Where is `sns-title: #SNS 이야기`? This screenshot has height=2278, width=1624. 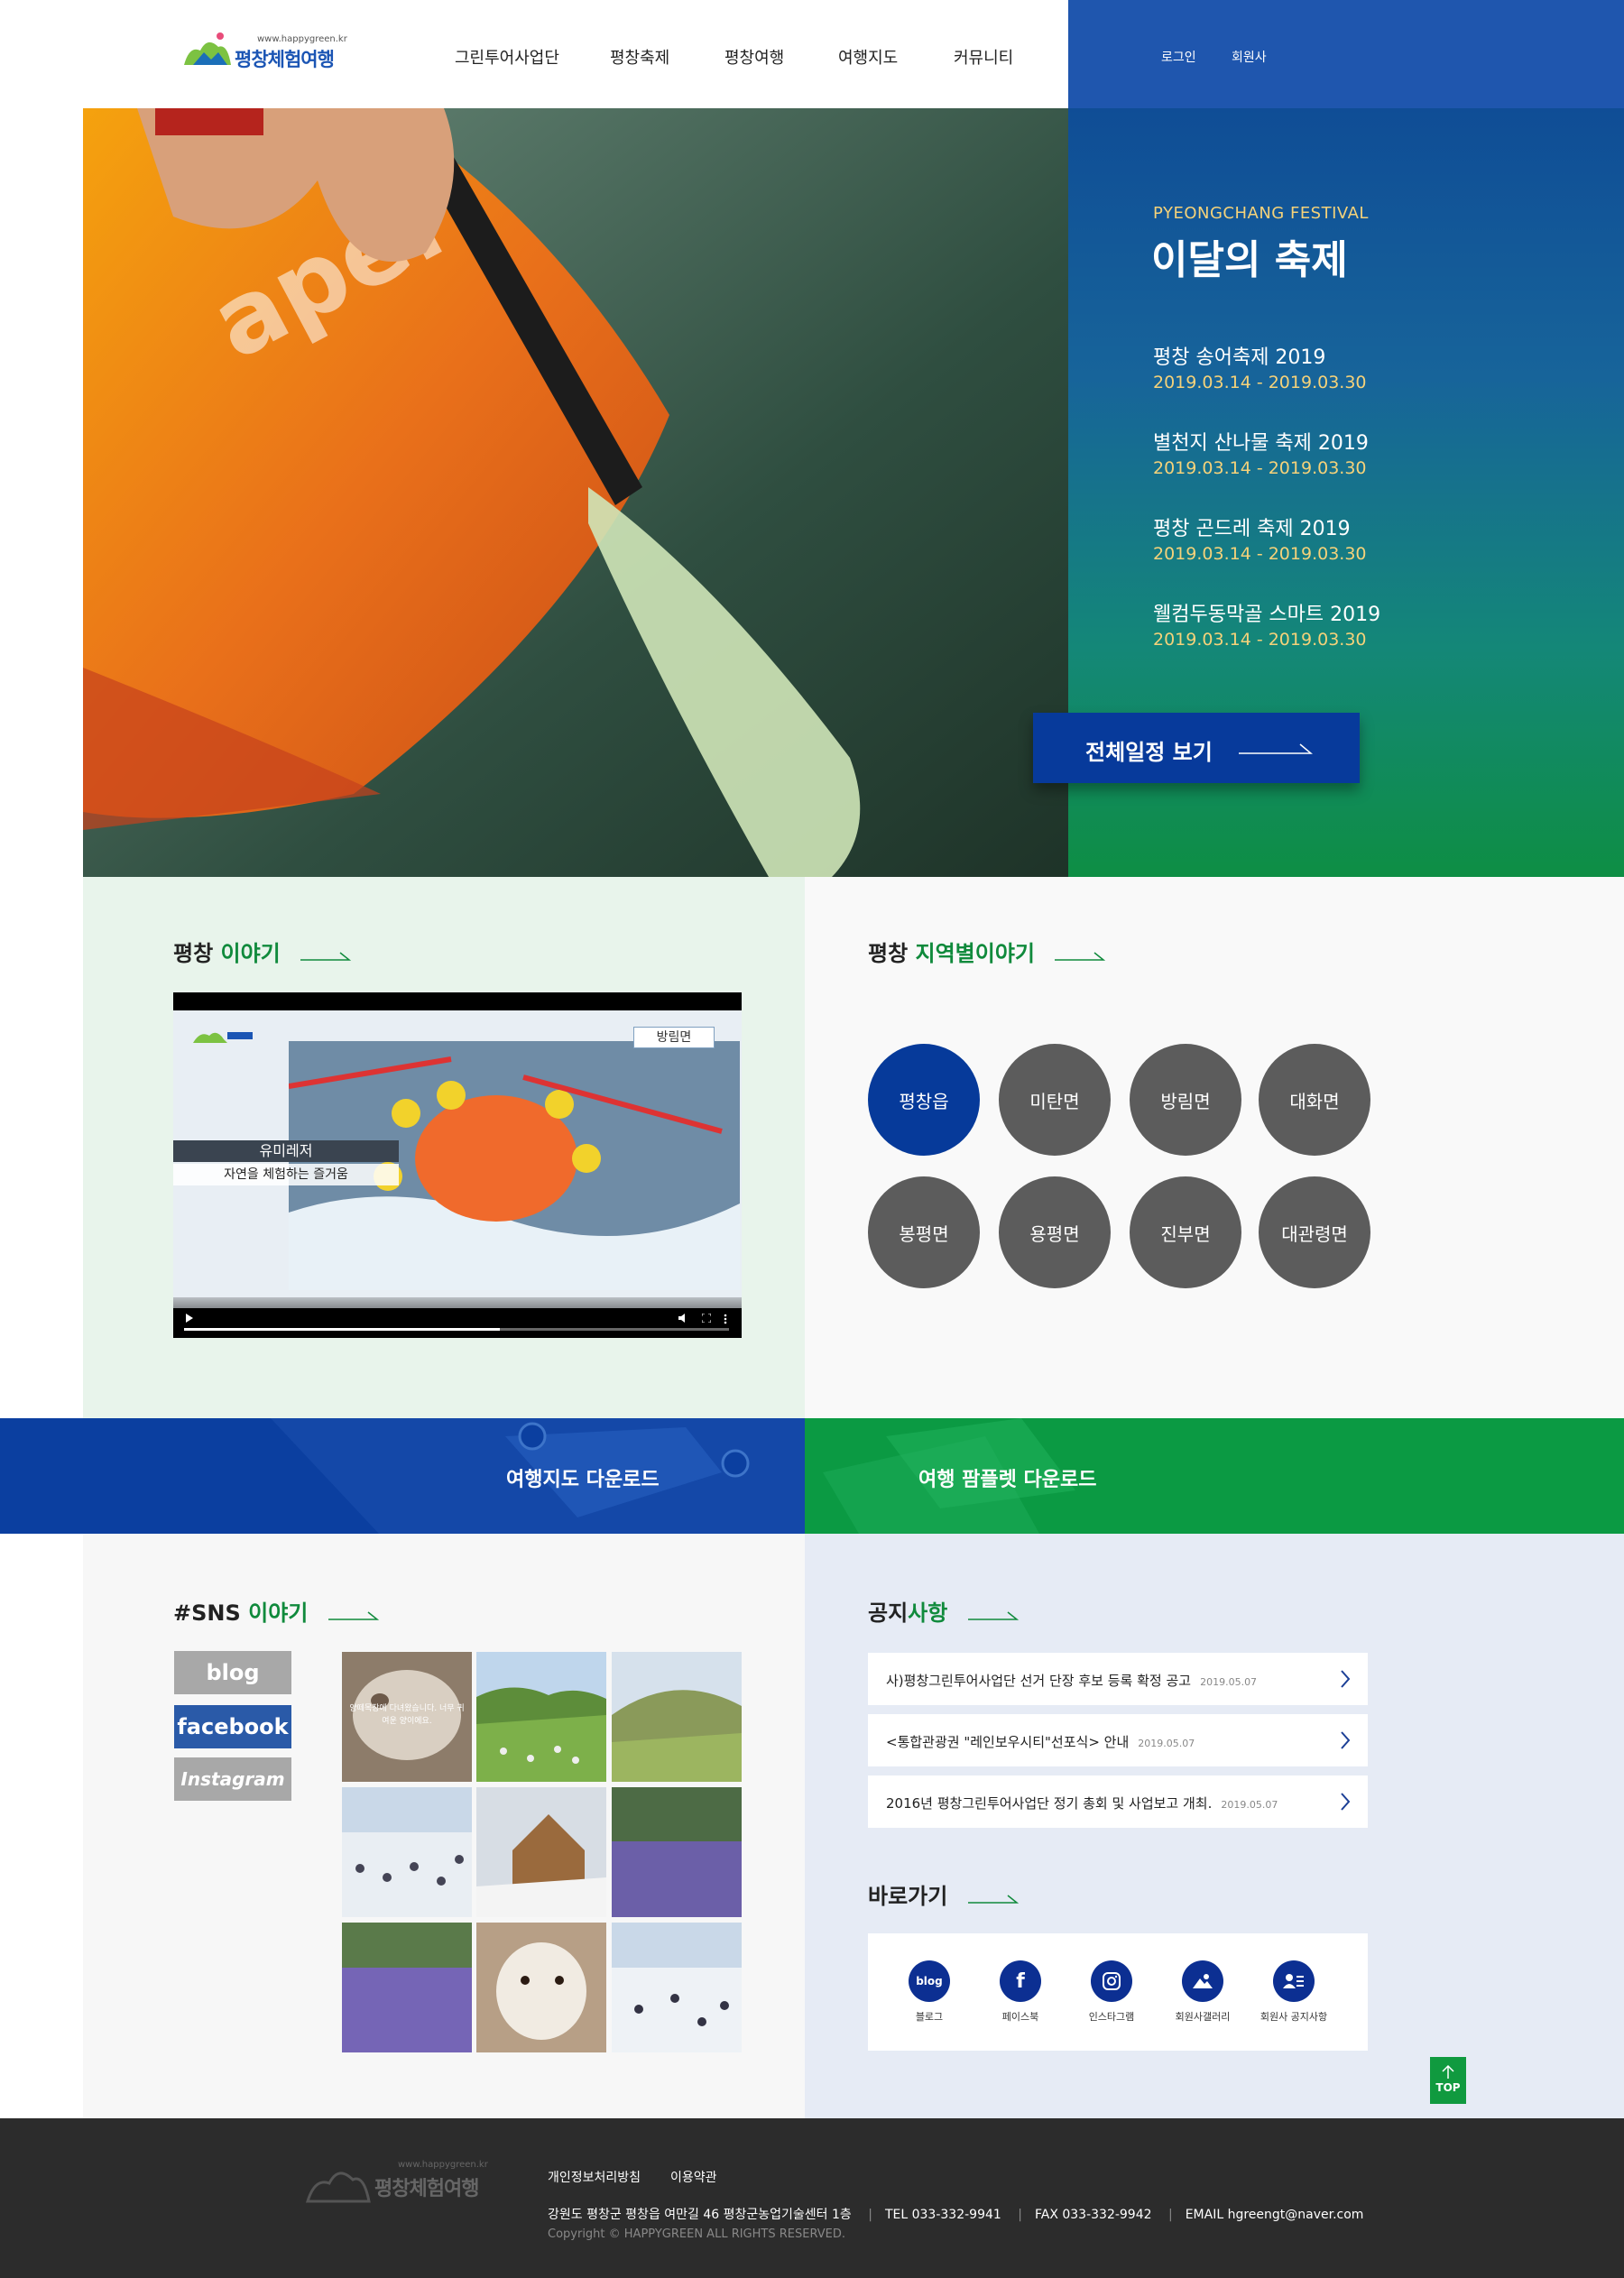 sns-title: #SNS 이야기 is located at coordinates (276, 1611).